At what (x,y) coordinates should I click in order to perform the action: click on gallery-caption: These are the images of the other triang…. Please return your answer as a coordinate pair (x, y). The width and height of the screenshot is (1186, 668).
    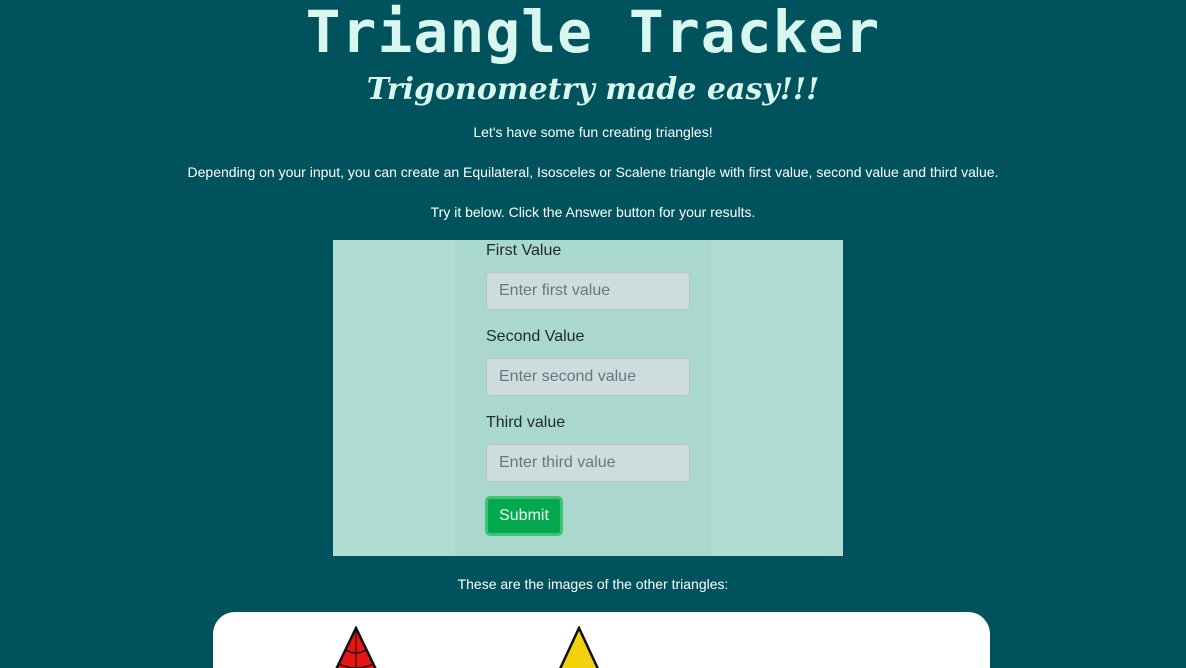
    Looking at the image, I should click on (593, 584).